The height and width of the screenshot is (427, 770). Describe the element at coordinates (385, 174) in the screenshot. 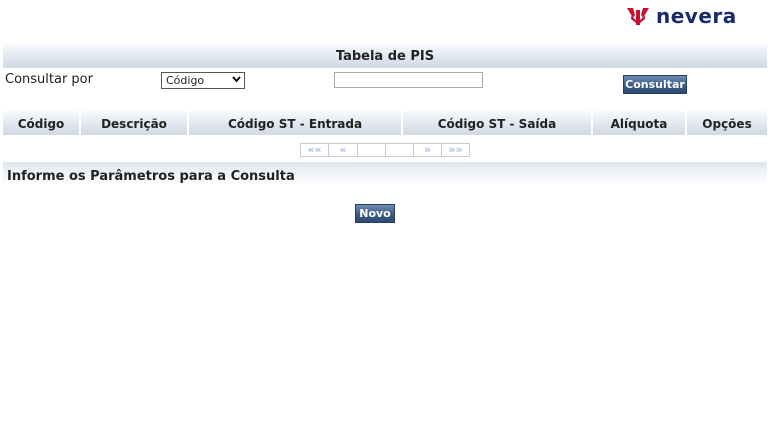

I see `status-message: Informe os Parâmetros para a Consulta` at that location.